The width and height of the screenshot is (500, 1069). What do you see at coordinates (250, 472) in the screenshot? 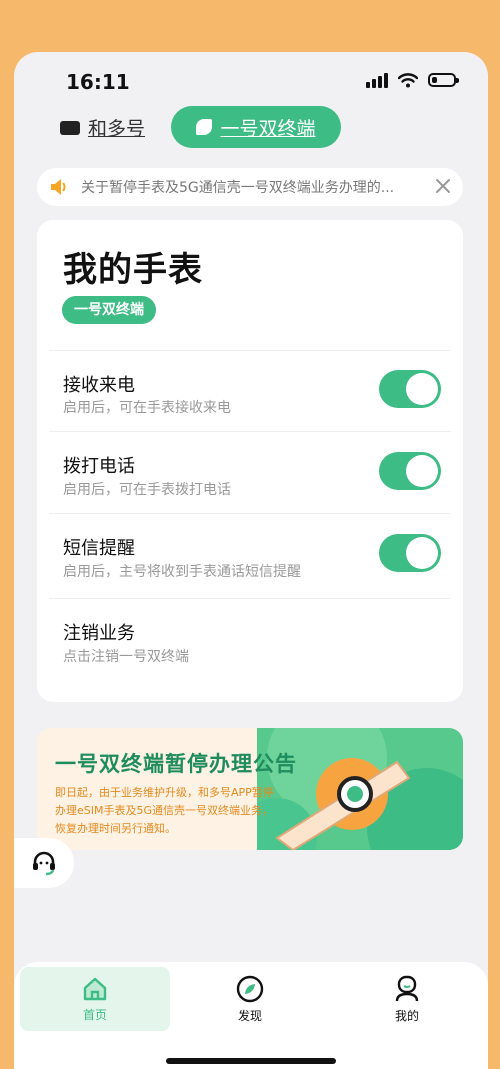
I see `row-make-call: 拨打电话 启用后，可在手表拨打电话` at bounding box center [250, 472].